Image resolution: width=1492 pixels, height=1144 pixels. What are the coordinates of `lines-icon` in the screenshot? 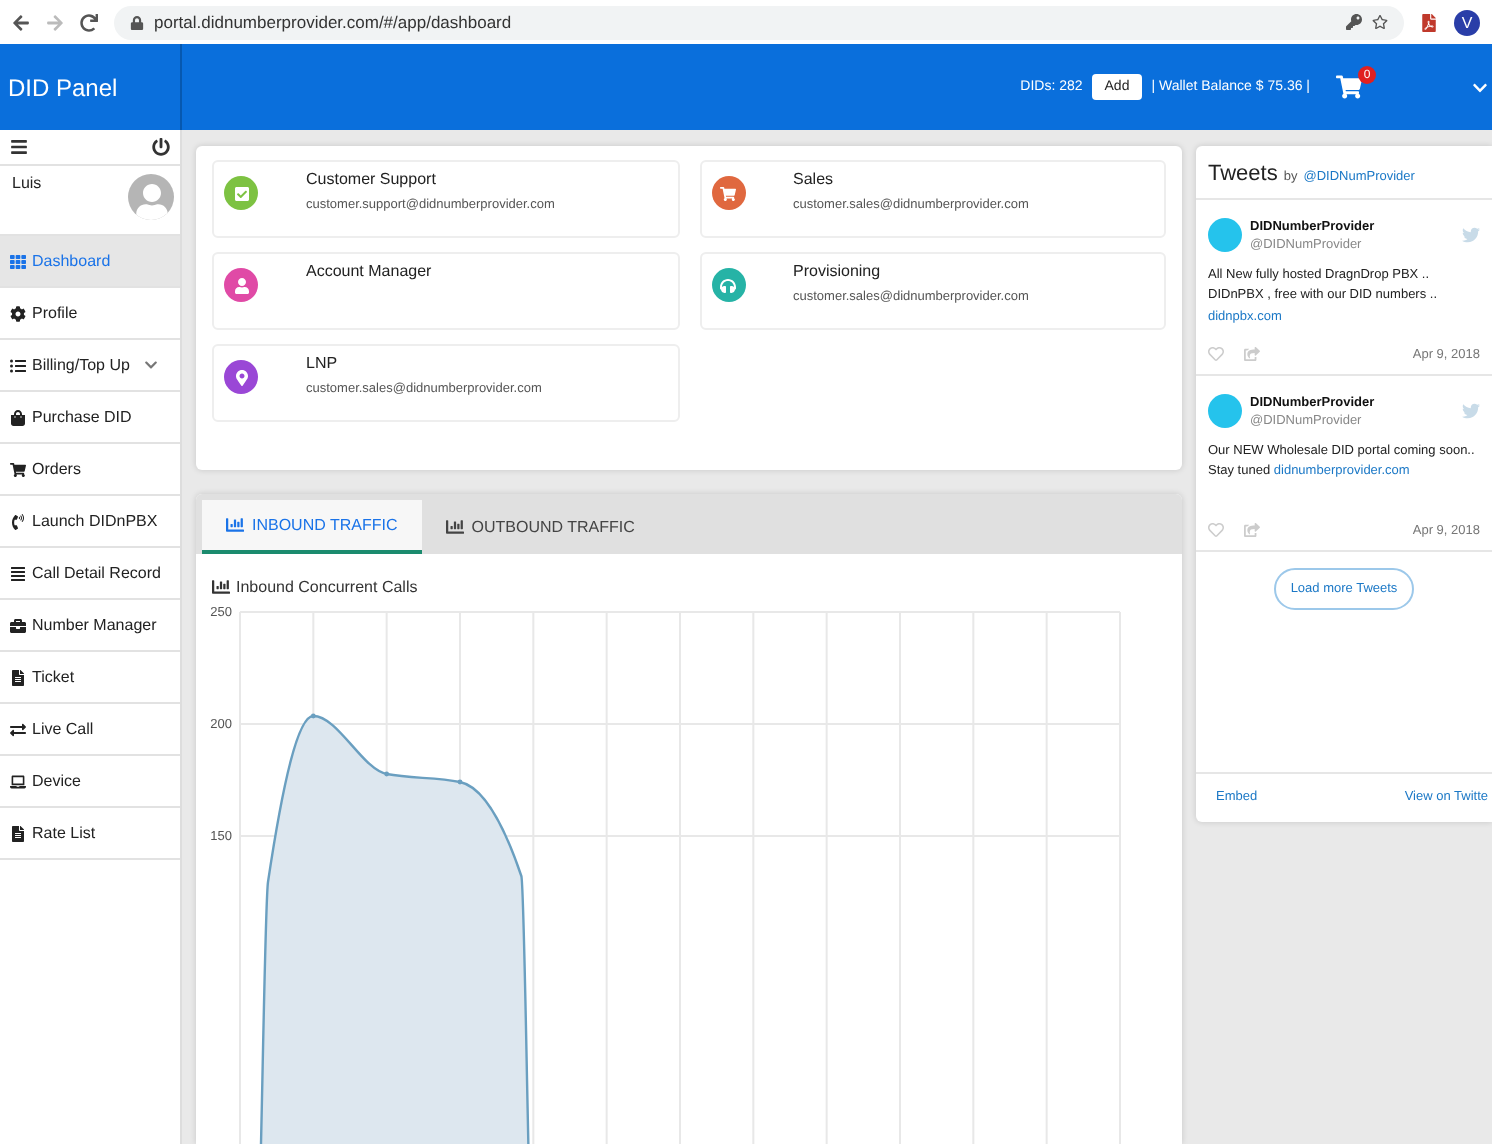 It's located at (18, 573).